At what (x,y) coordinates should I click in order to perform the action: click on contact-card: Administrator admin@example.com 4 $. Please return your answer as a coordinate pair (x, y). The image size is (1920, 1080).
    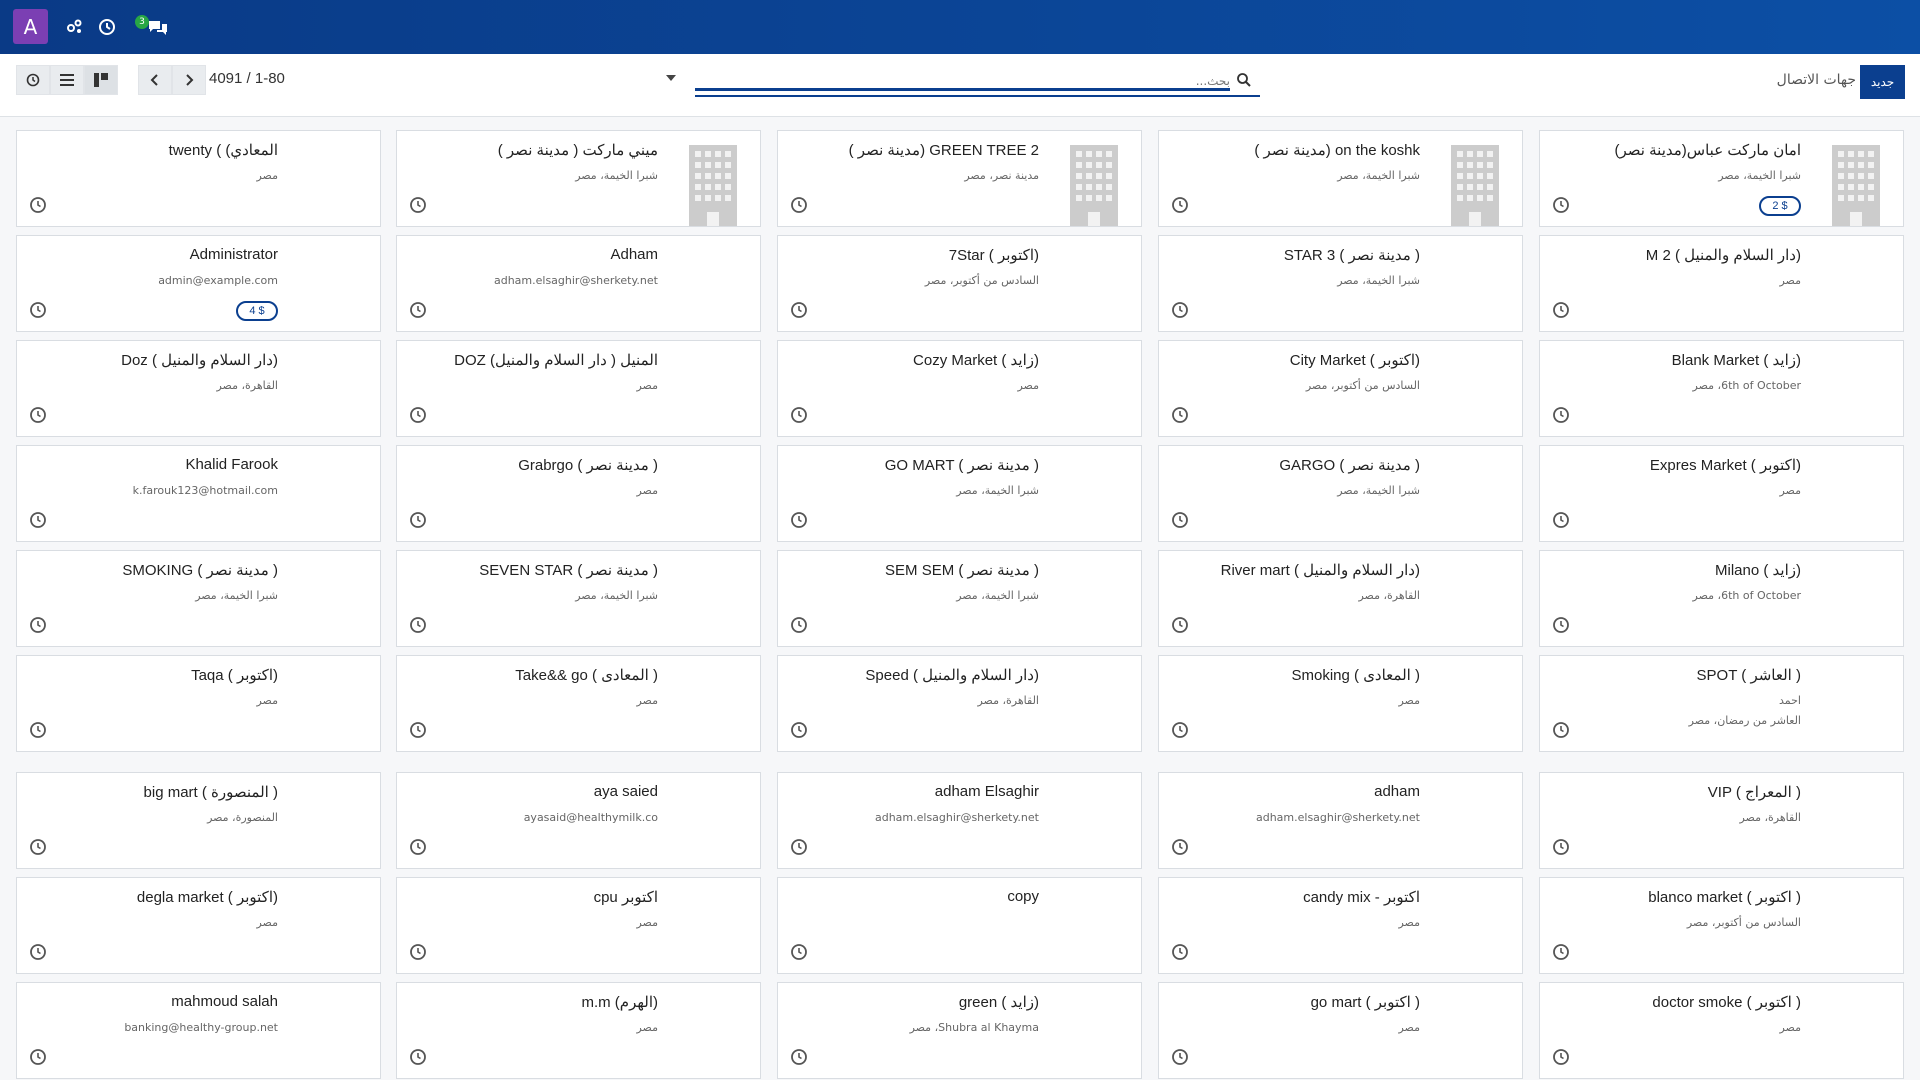
    Looking at the image, I should click on (198, 283).